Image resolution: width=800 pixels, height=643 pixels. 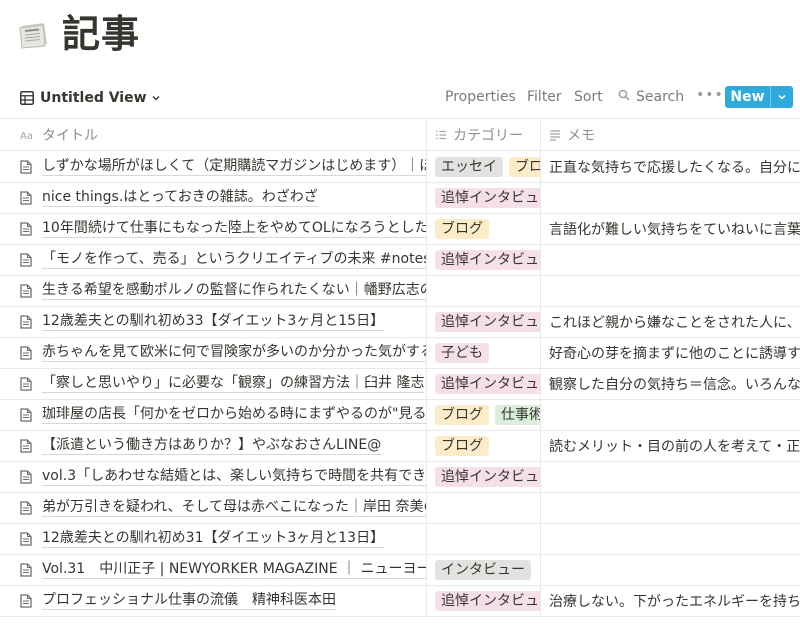 I want to click on memo-cell: 正直な気持ちで応援したくなる。自分に私, so click(x=670, y=166).